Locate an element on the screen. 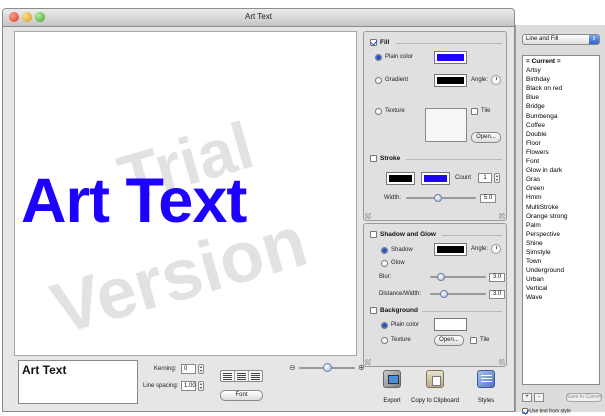 The image size is (605, 416). style-list-item: Shine is located at coordinates (561, 243).